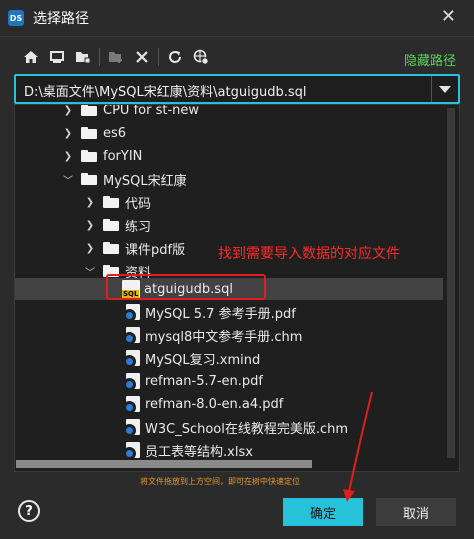 The image size is (474, 539). Describe the element at coordinates (229, 133) in the screenshot. I see `tree-item: ❯ es6` at that location.